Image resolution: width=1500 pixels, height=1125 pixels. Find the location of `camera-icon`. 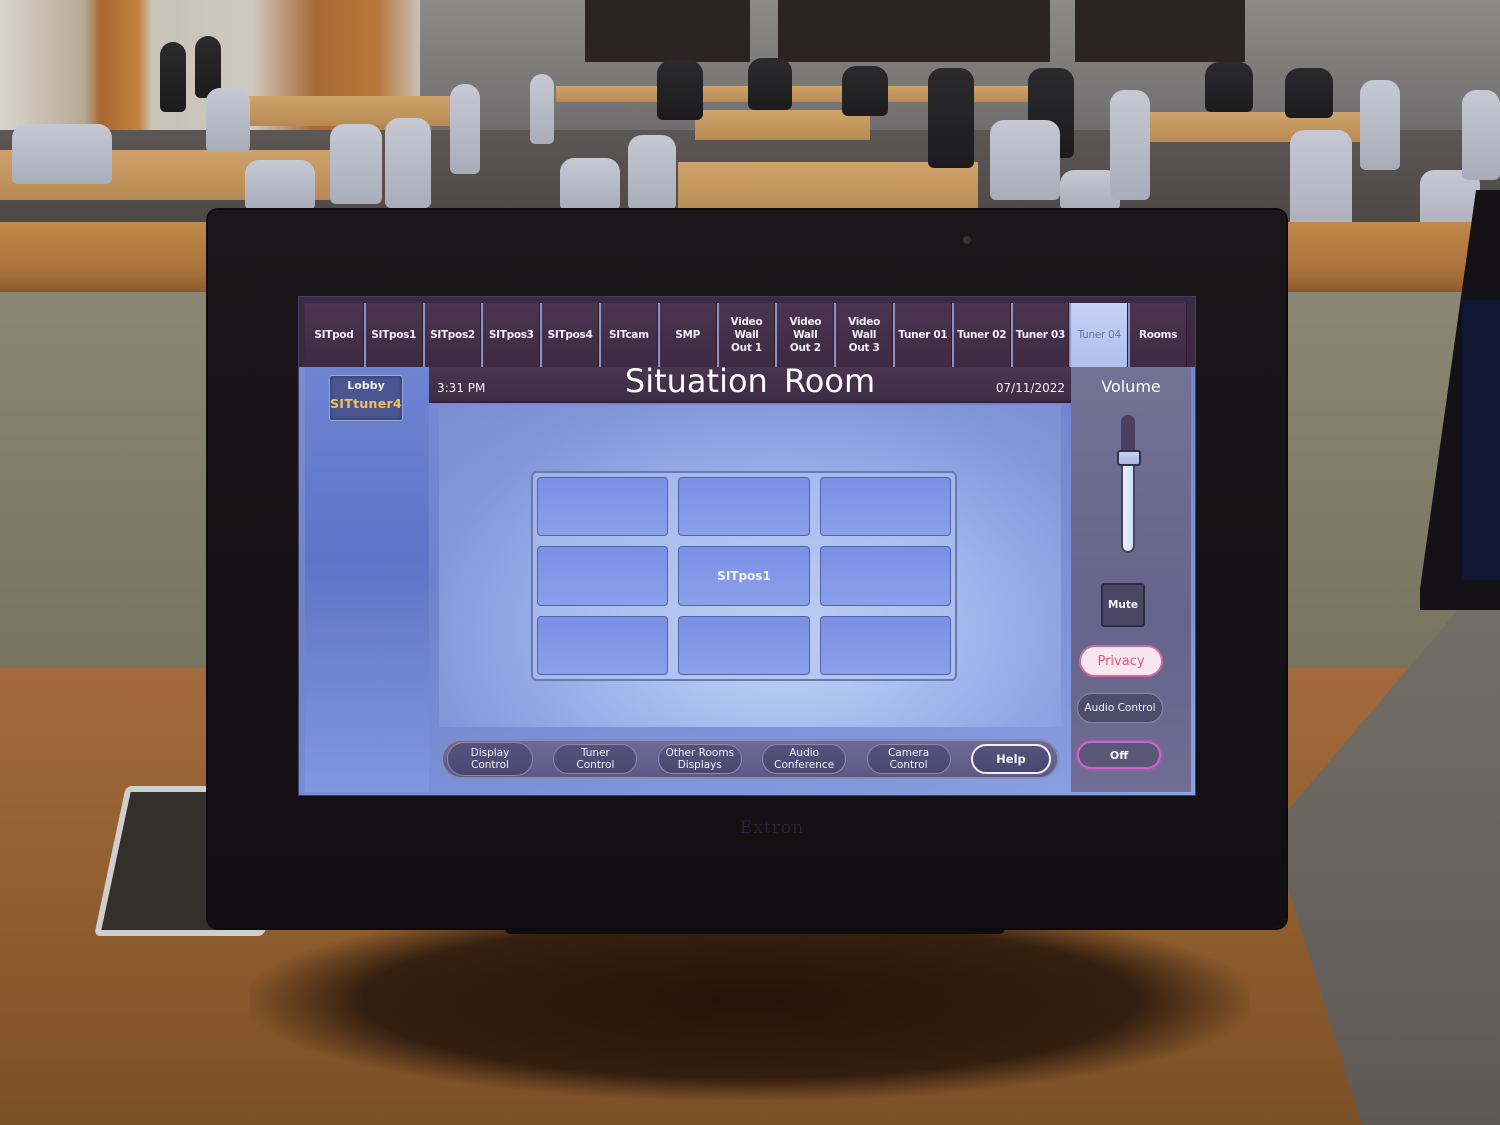

camera-icon is located at coordinates (967, 240).